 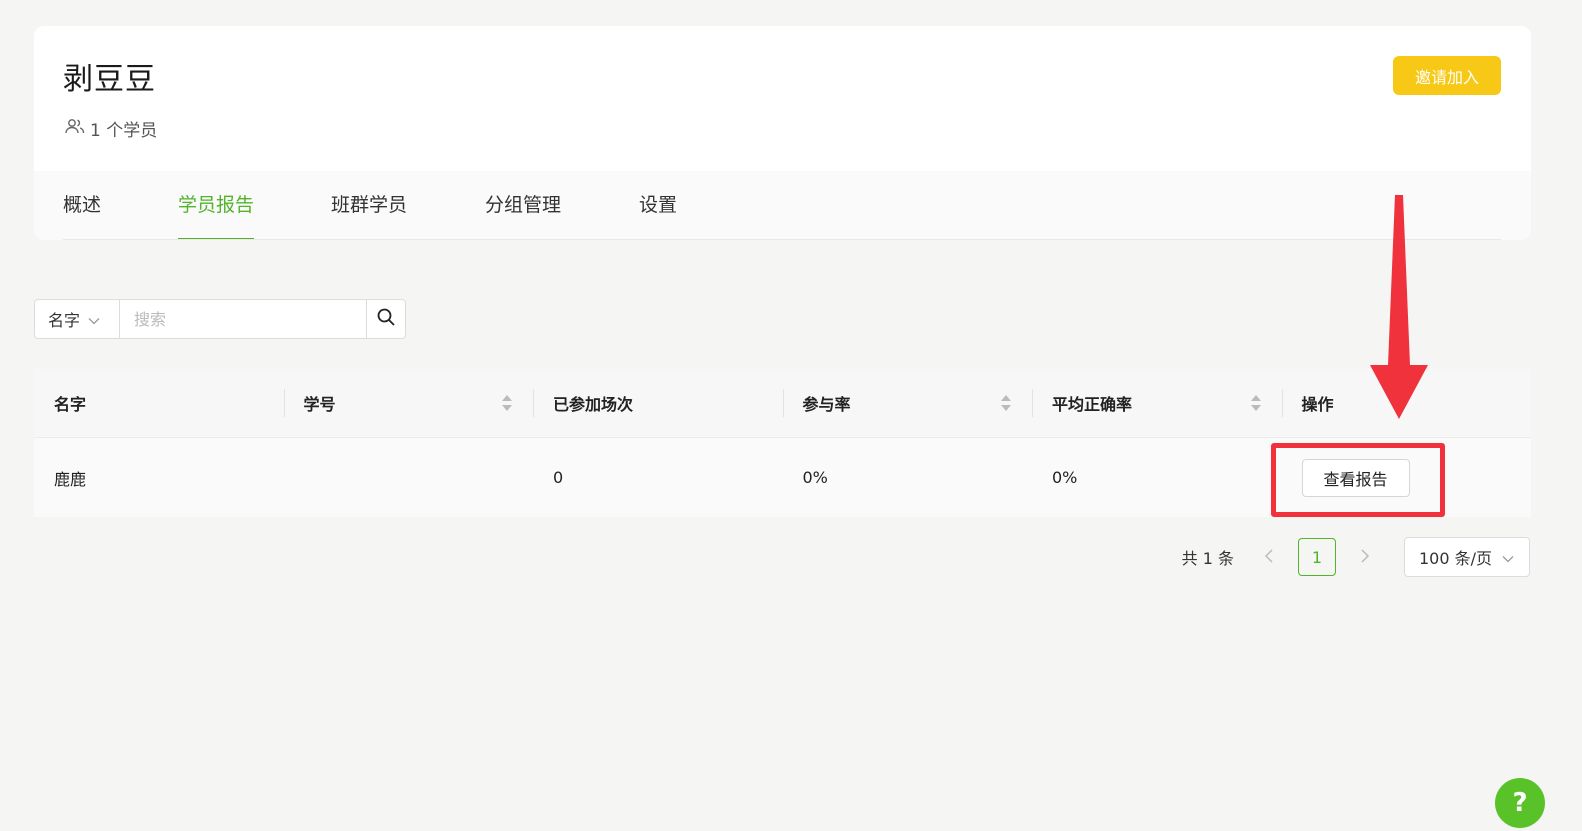 What do you see at coordinates (1157, 403) in the screenshot?
I see `column-header-accuracy: 平均正确率` at bounding box center [1157, 403].